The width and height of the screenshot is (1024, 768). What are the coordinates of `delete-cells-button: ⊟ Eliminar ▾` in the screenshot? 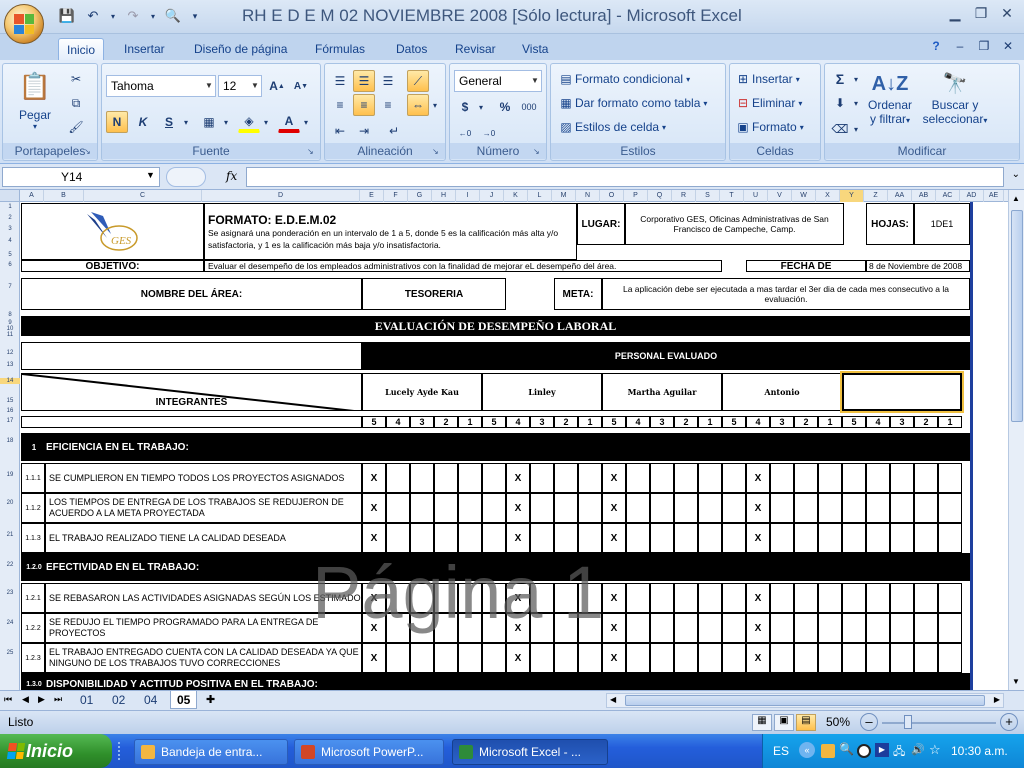 It's located at (768, 103).